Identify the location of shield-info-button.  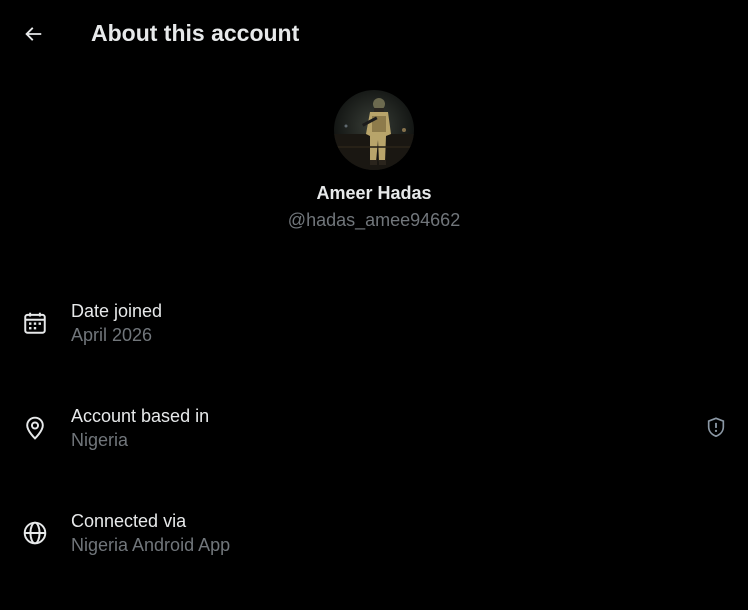
(716, 427).